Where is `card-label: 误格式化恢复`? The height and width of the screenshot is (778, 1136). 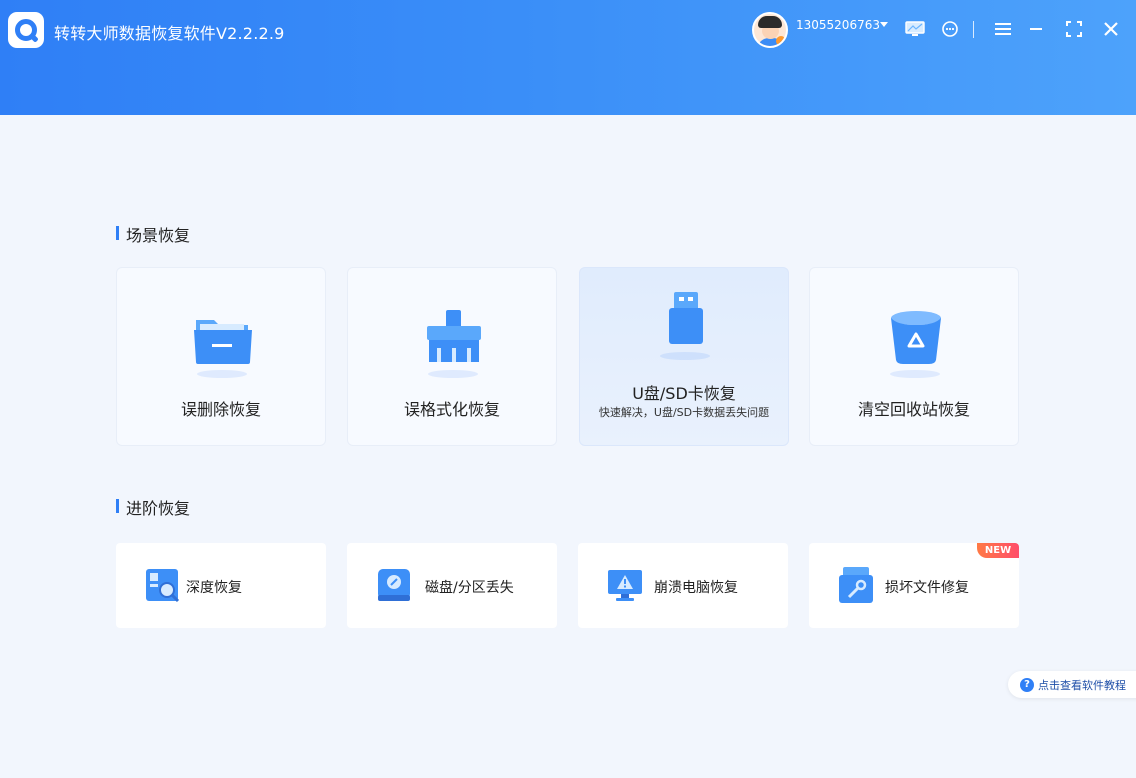
card-label: 误格式化恢复 is located at coordinates (451, 409).